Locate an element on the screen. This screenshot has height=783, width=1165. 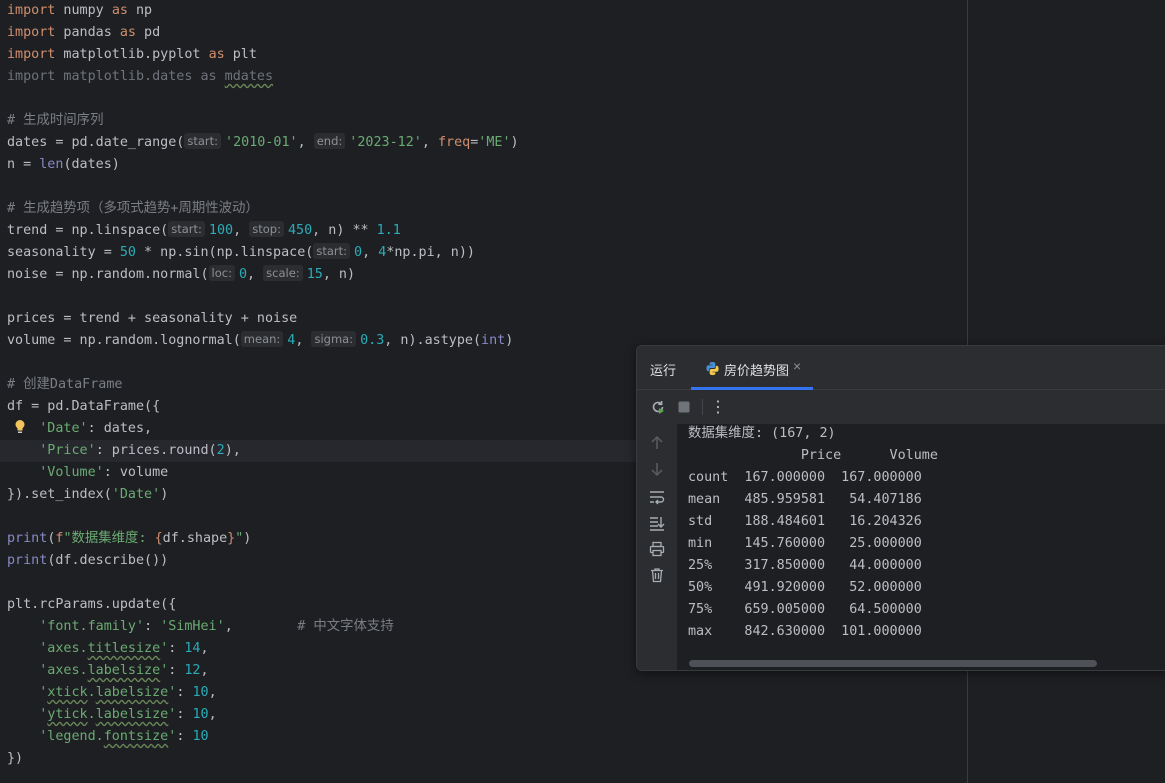
console-line: 25% 317.850000 44.000000 is located at coordinates (805, 565).